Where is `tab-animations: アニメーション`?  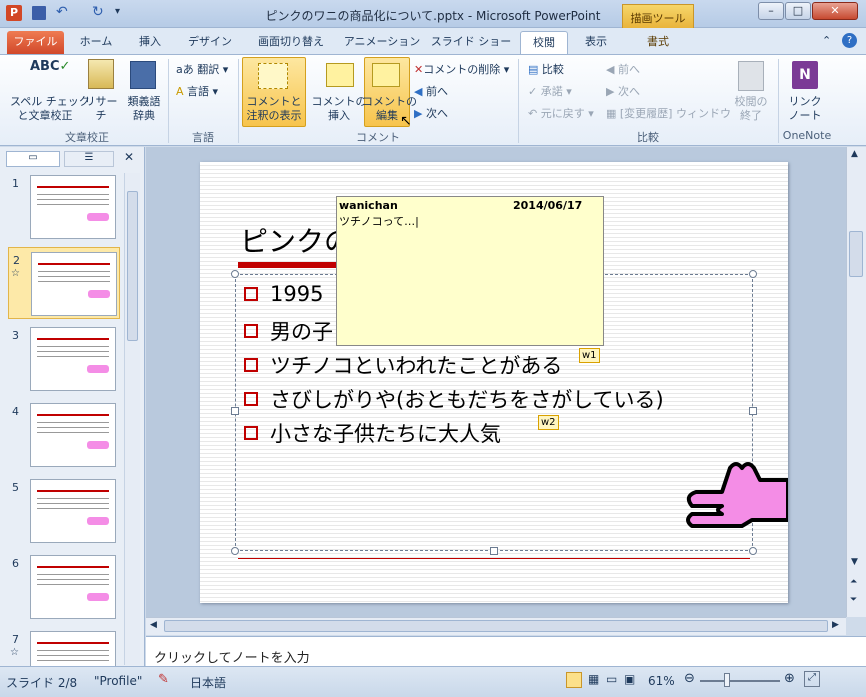 tab-animations: アニメーション is located at coordinates (382, 42).